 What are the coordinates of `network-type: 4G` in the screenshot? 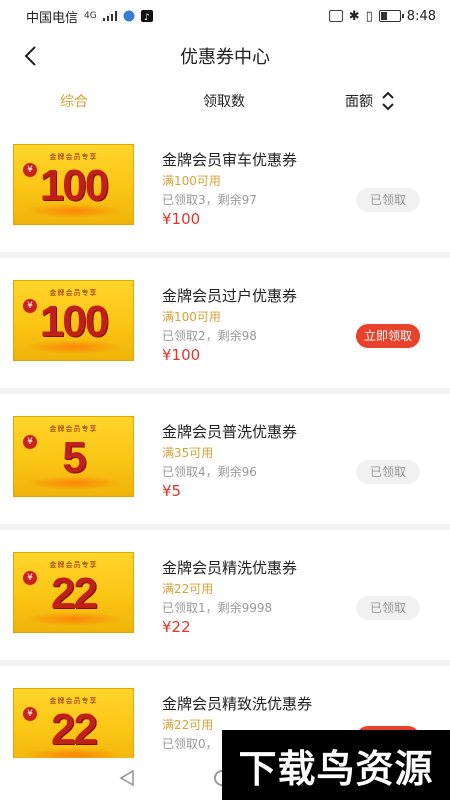 It's located at (90, 16).